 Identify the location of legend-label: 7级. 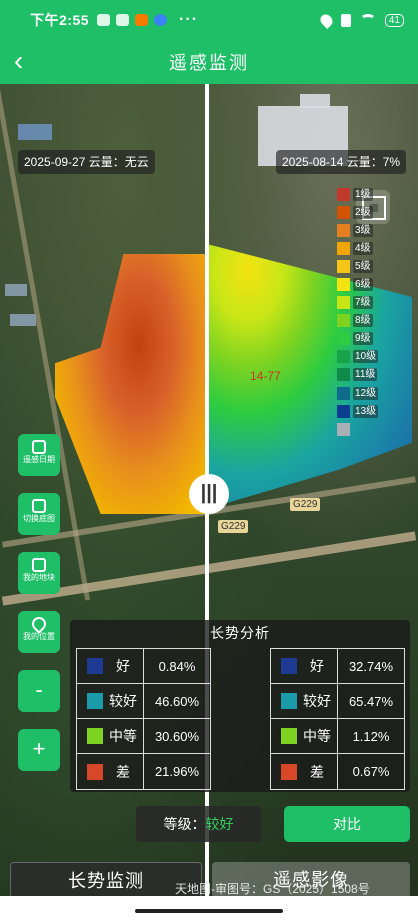
(363, 303).